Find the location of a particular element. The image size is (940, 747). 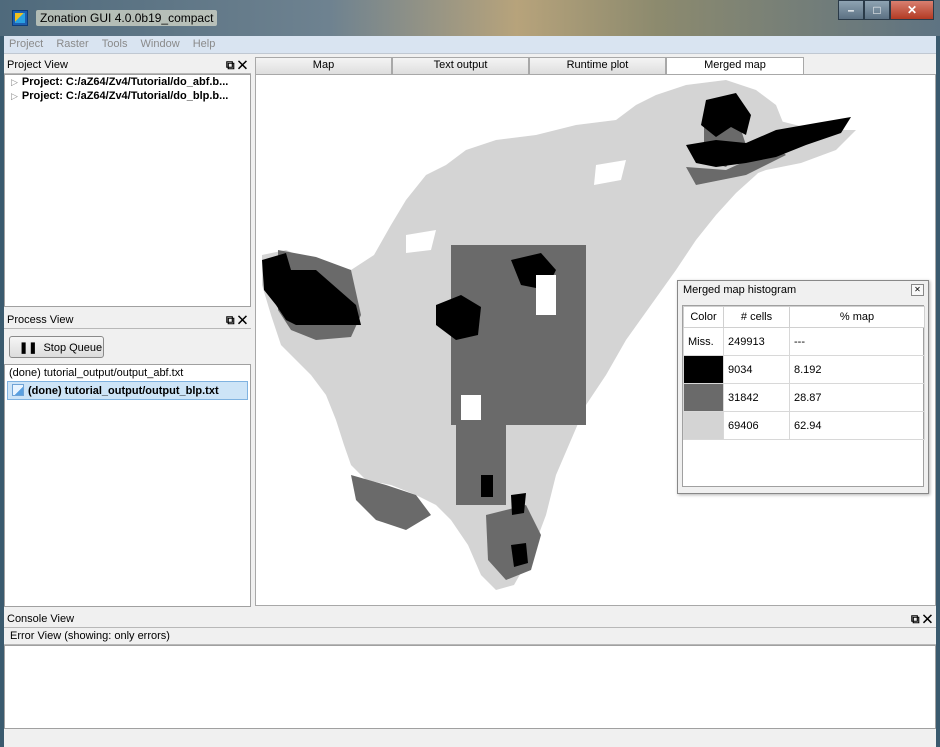

process-item: (done) tutorial_output/output_abf.txt is located at coordinates (127, 373).